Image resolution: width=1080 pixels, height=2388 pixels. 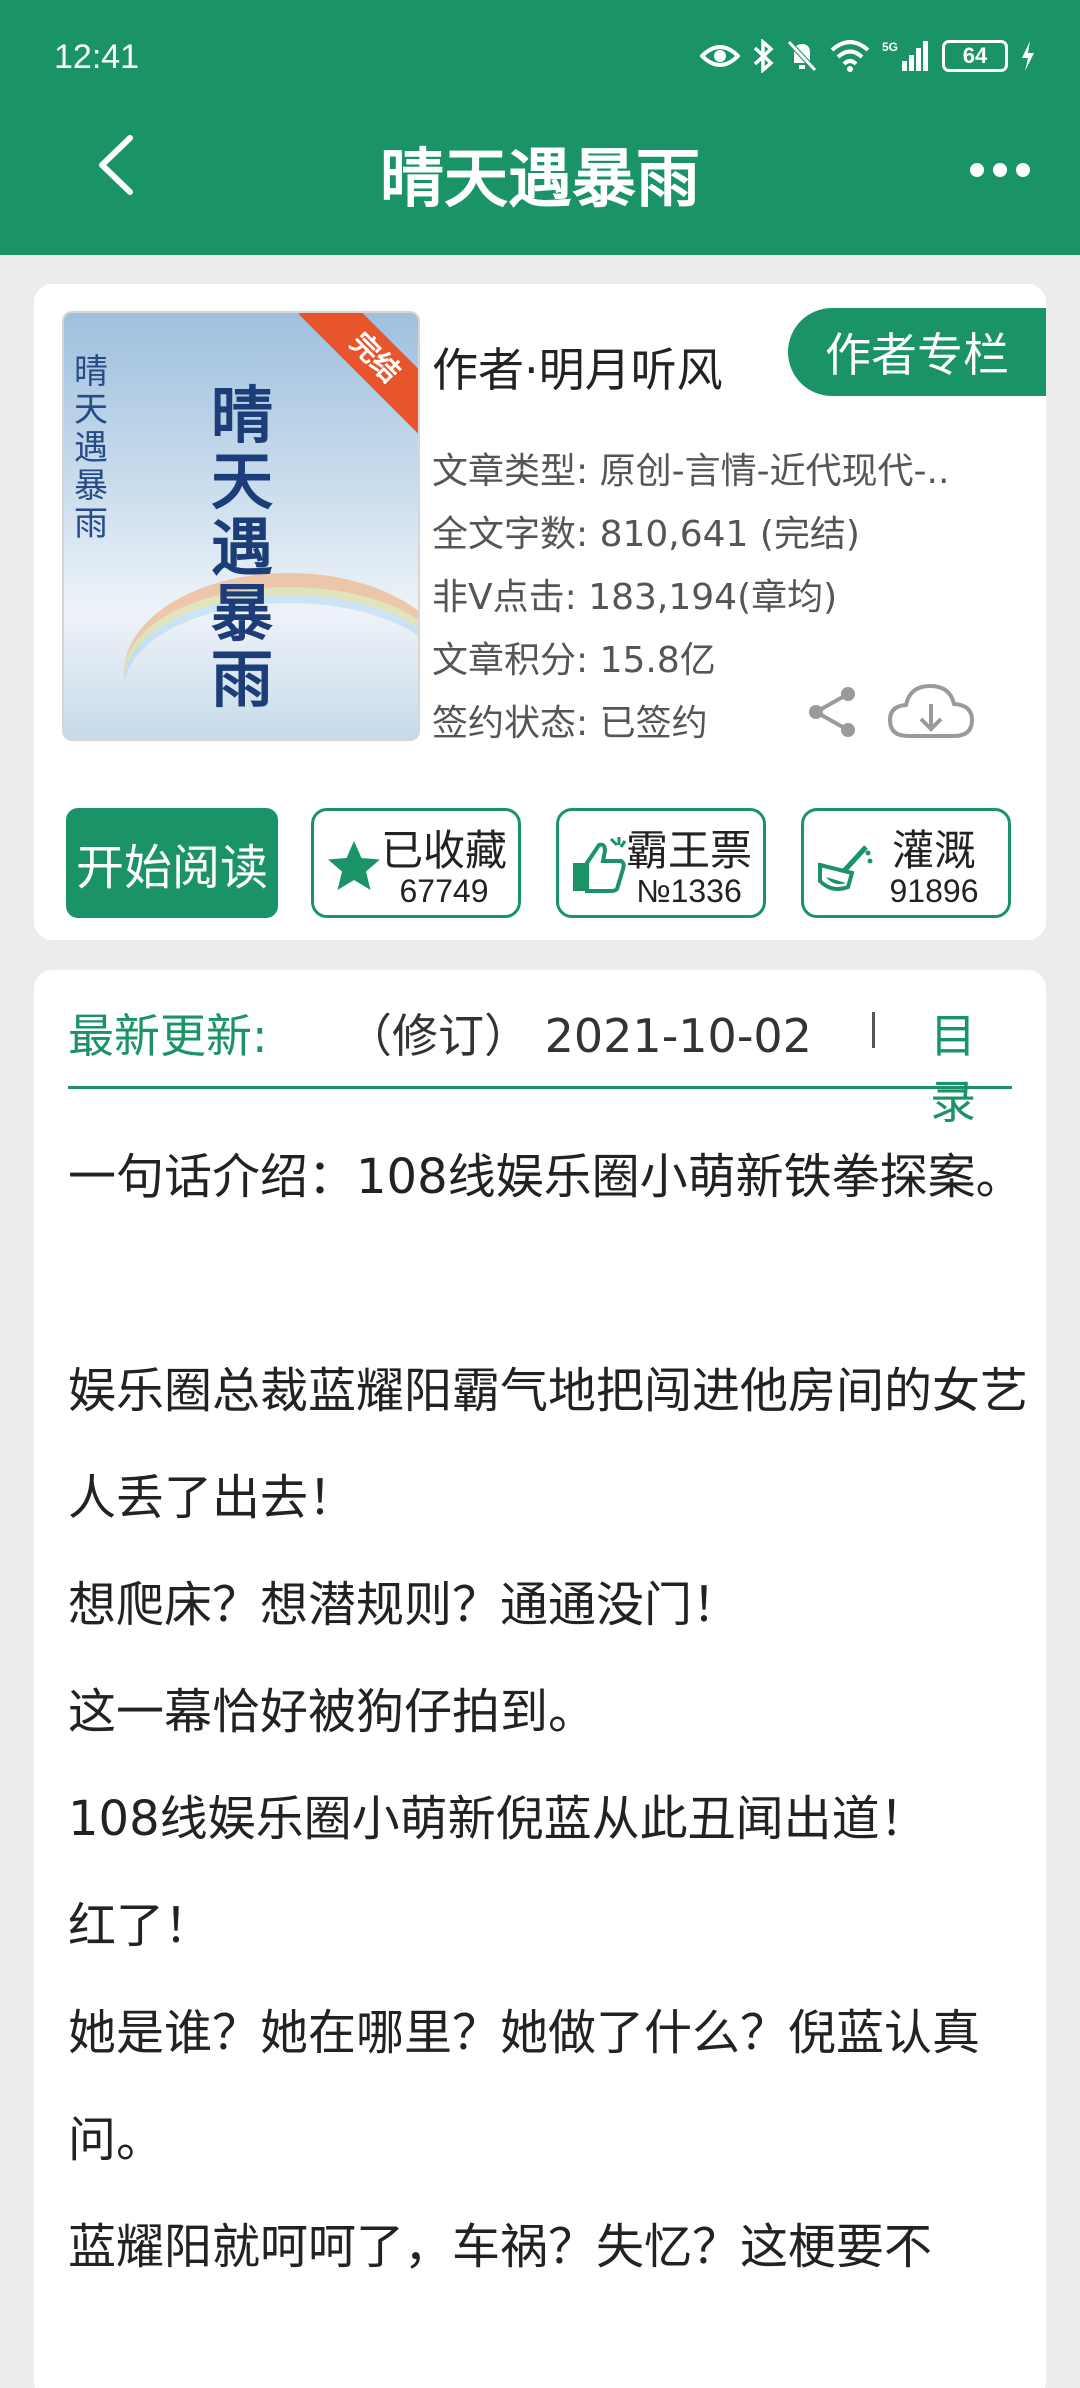 I want to click on status-time: 12:41, so click(x=97, y=57).